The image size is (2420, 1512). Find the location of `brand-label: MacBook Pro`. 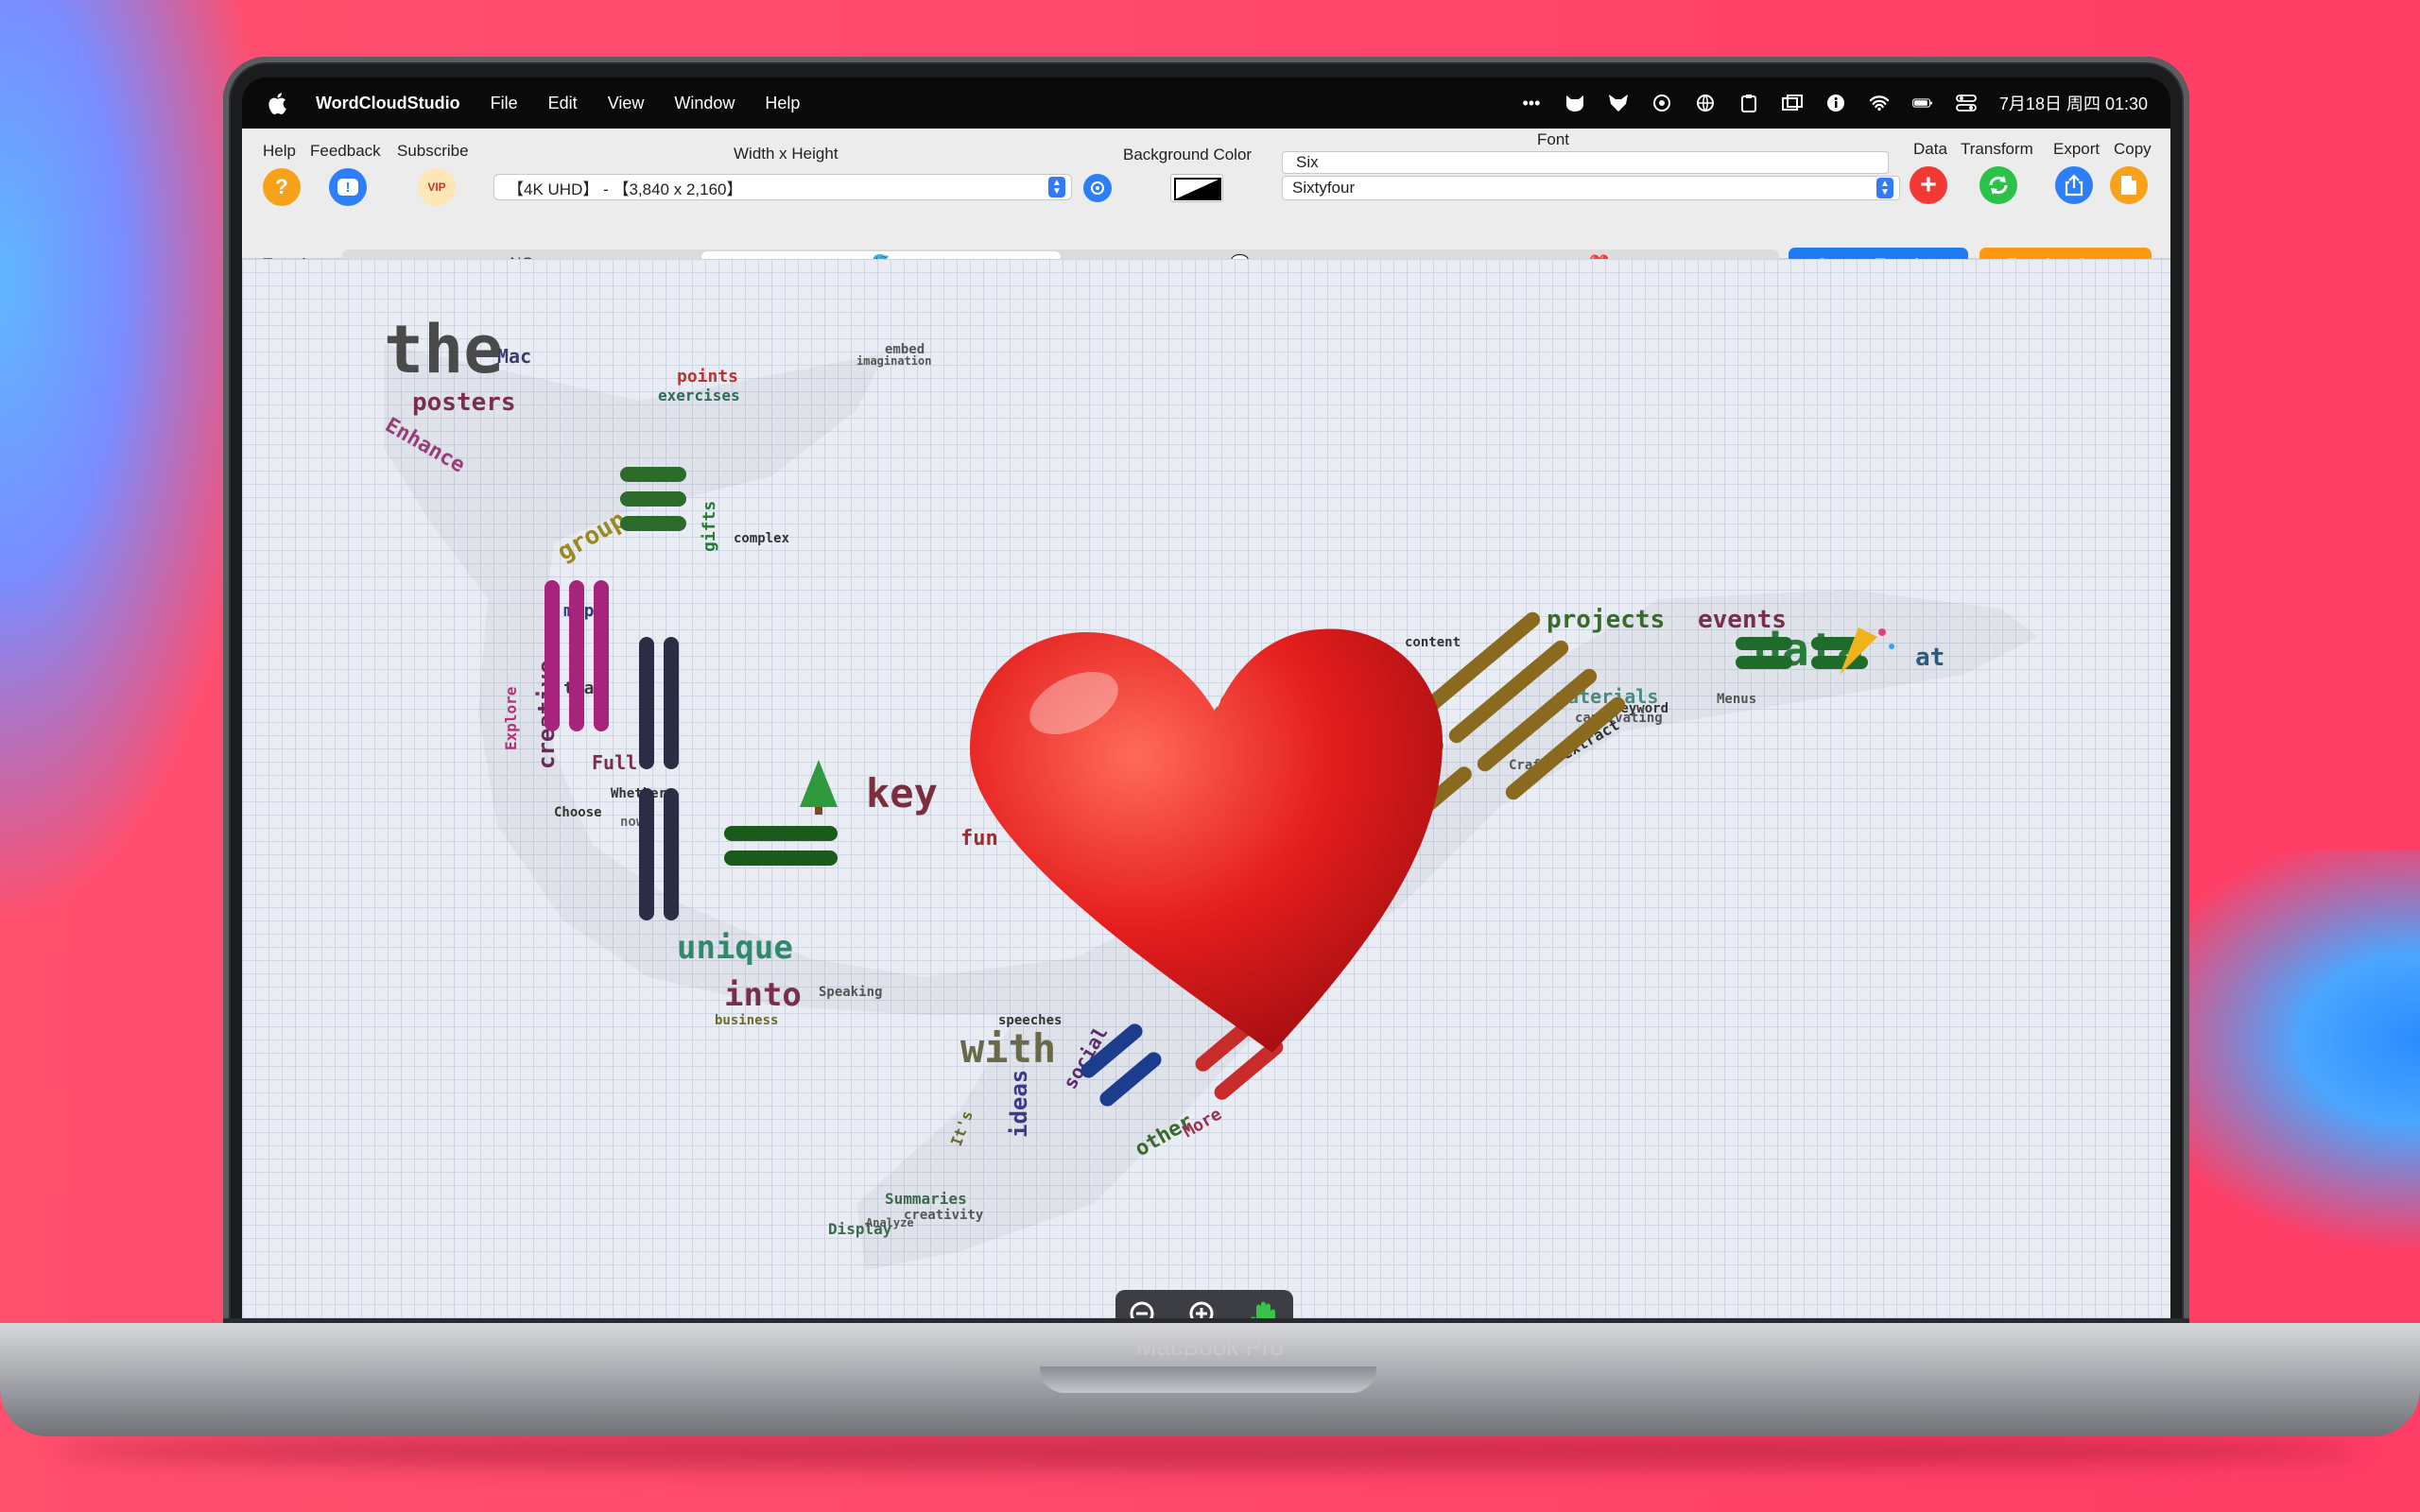

brand-label: MacBook Pro is located at coordinates (1210, 1346).